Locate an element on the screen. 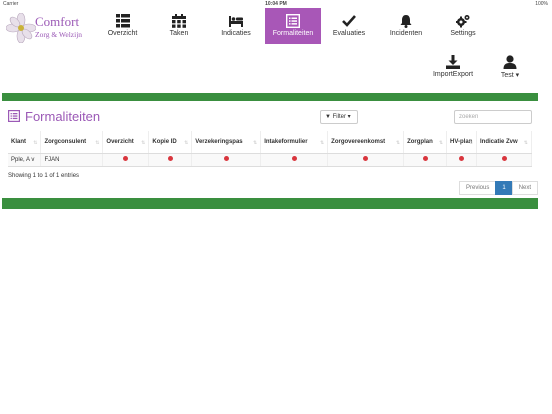 Image resolution: width=552 pixels, height=414 pixels. clock: 10:04 PM is located at coordinates (276, 4).